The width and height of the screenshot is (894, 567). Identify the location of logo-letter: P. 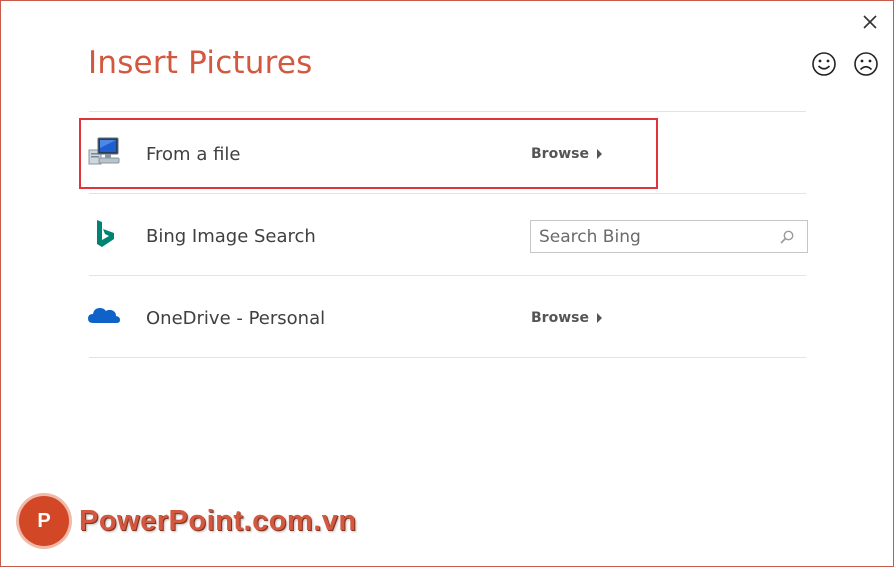
(44, 520).